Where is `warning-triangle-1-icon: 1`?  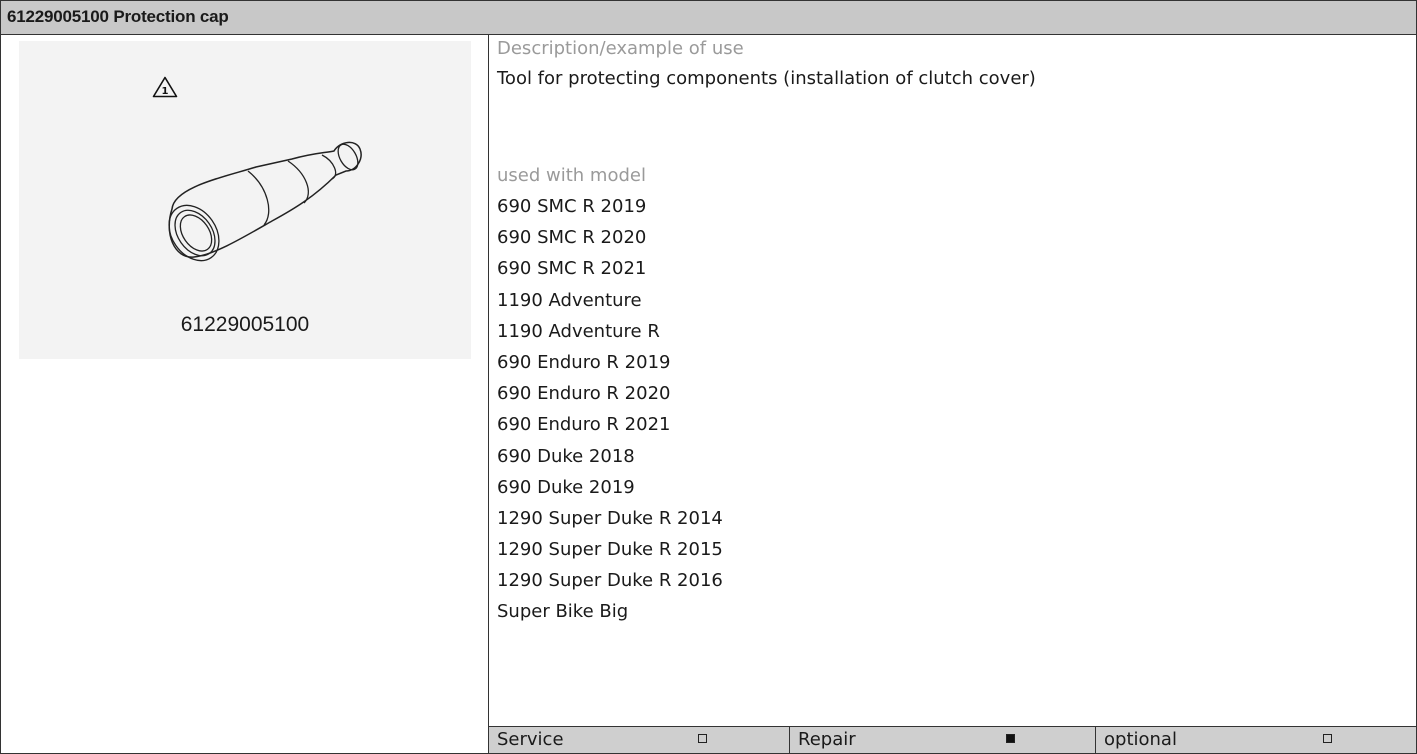
warning-triangle-1-icon: 1 is located at coordinates (165, 87).